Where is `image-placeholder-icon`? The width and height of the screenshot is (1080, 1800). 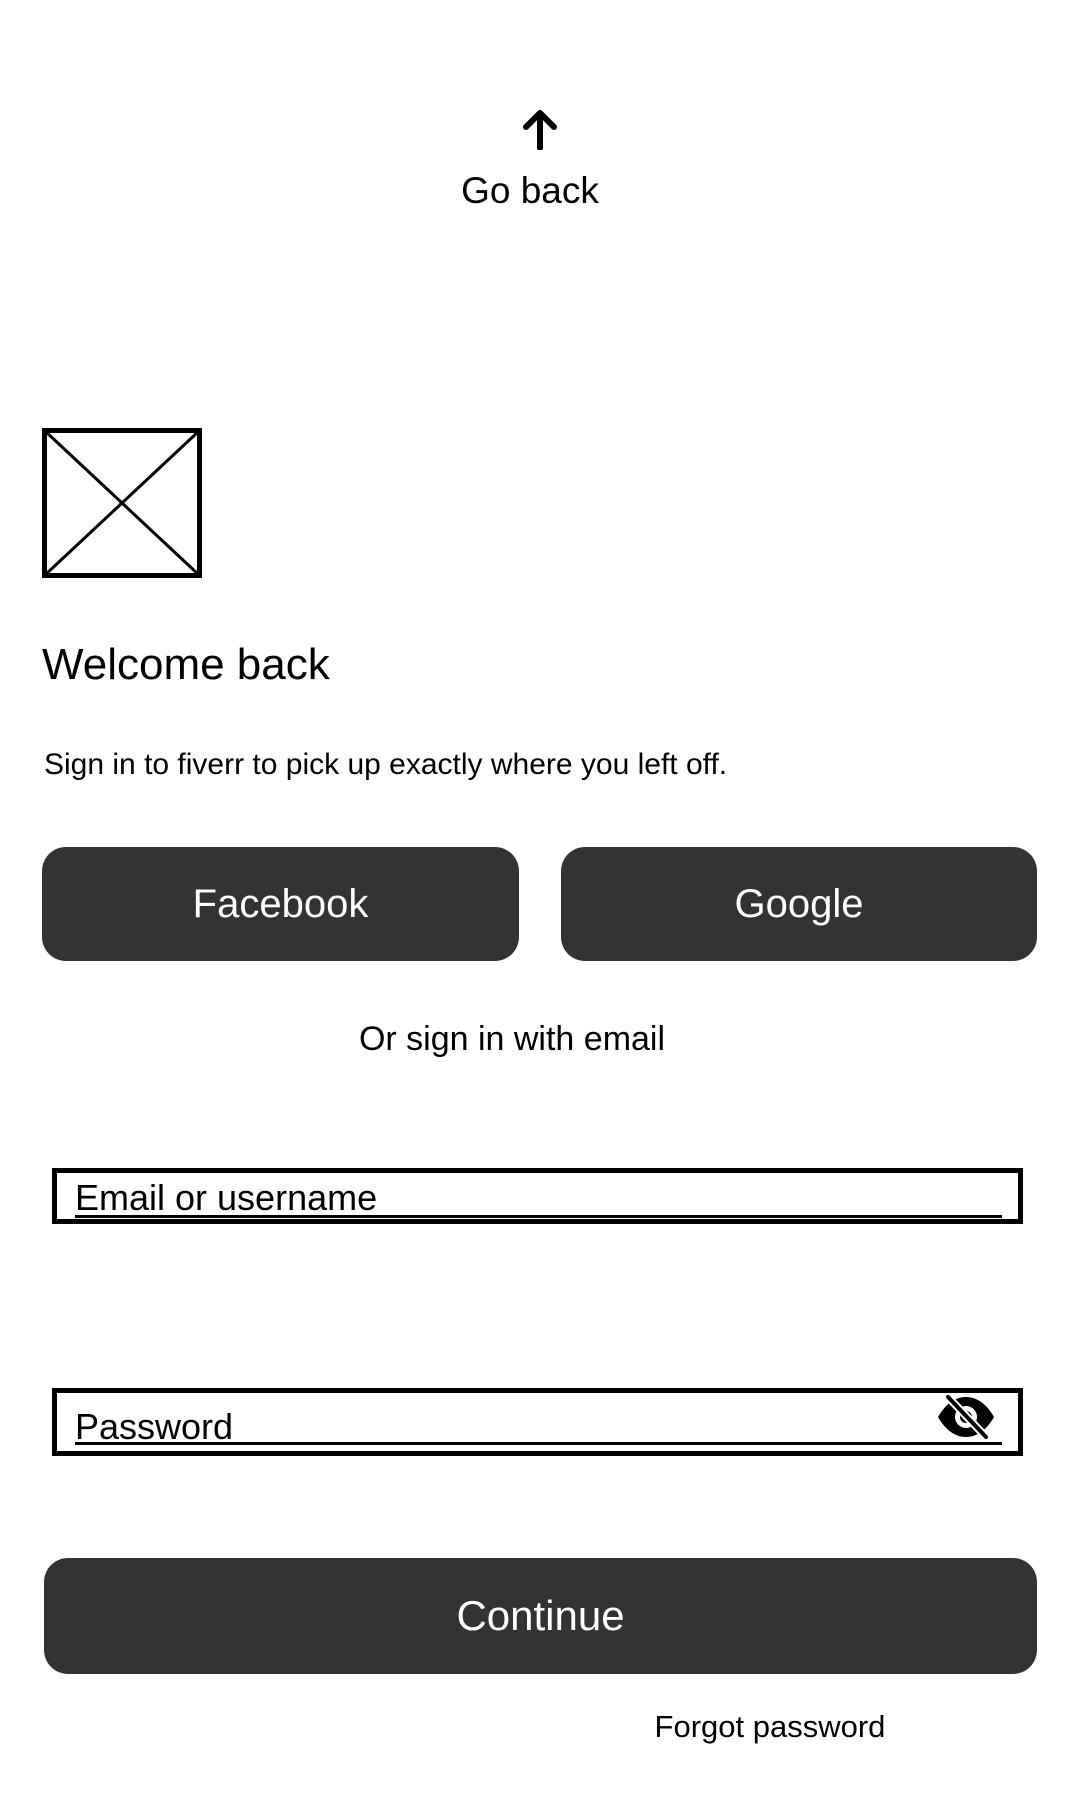 image-placeholder-icon is located at coordinates (122, 503).